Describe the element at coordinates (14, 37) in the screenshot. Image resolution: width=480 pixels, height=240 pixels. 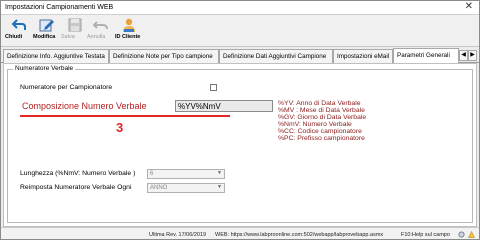
I see `chiudi-label: Chiudi` at that location.